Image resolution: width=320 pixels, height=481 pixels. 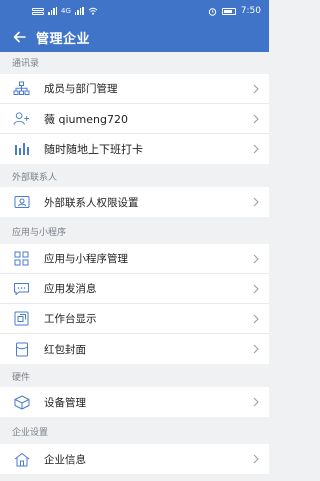 I want to click on menu-item-label: 薇 qiumeng720, so click(x=86, y=119).